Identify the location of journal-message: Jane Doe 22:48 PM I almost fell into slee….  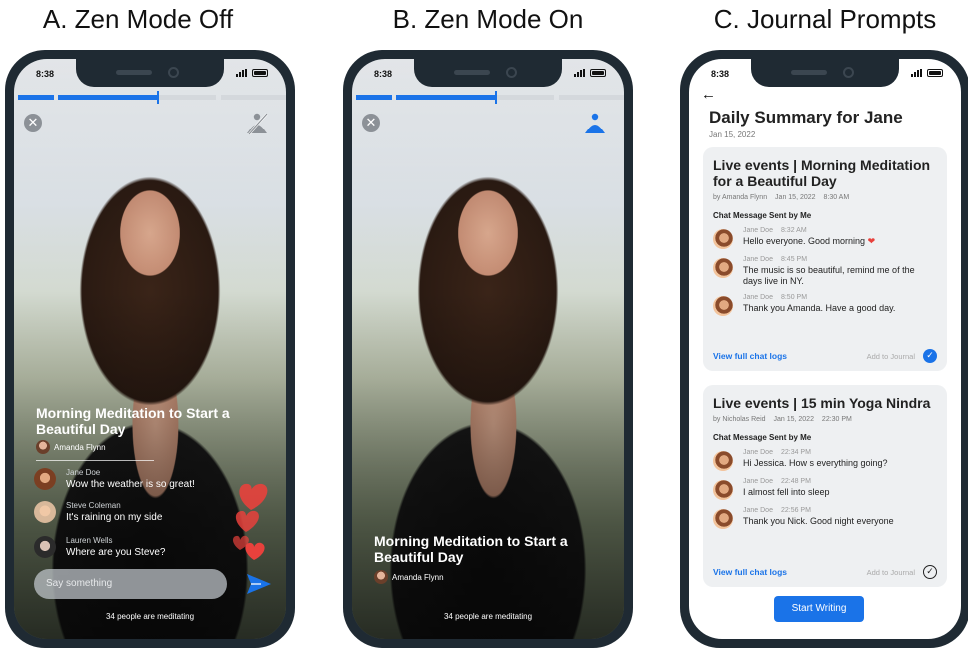
(825, 489).